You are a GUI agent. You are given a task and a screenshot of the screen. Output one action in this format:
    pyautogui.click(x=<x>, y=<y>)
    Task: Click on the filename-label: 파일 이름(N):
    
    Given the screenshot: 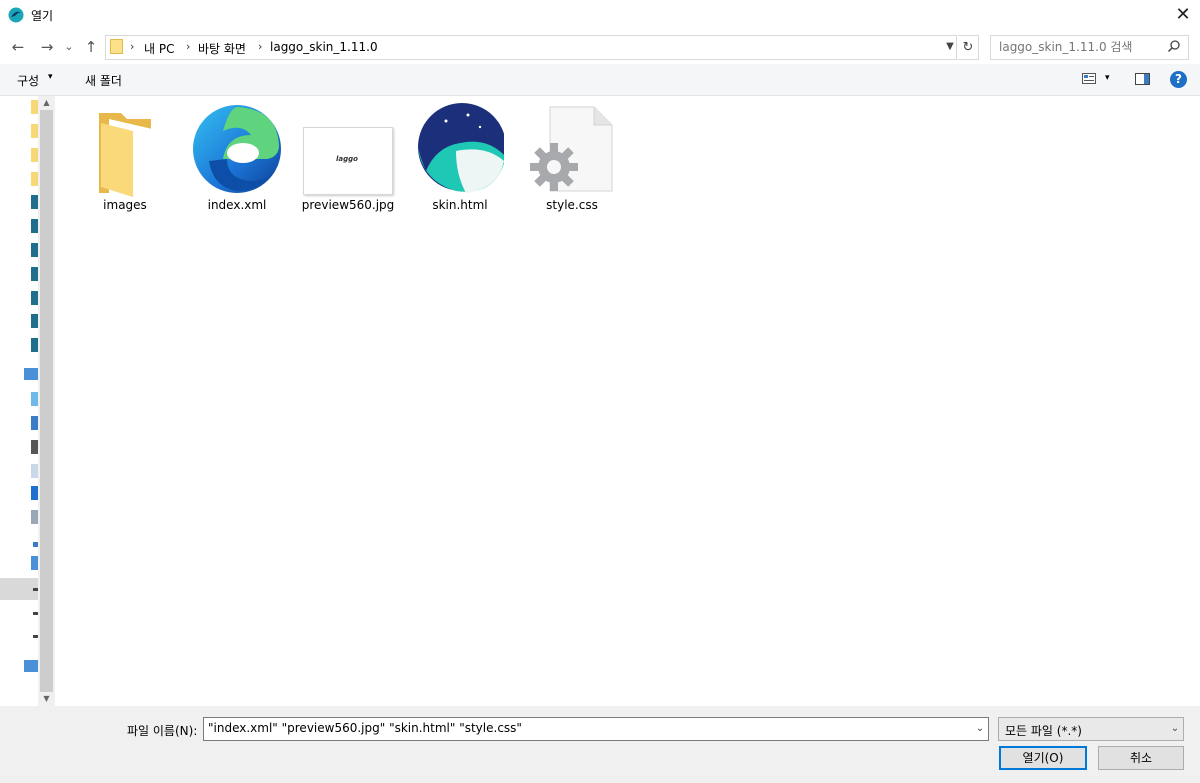 What is the action you would take?
    pyautogui.click(x=162, y=731)
    